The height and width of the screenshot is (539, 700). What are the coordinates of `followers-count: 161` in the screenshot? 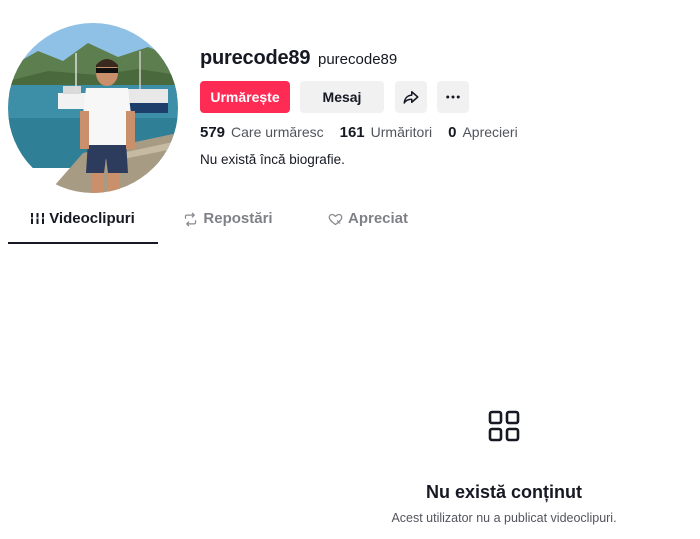 It's located at (352, 132).